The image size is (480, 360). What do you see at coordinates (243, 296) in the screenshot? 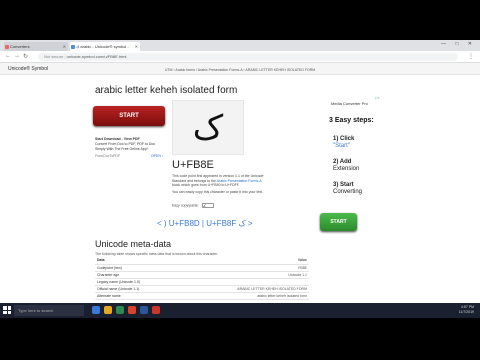
I see `row-value: arabic letter keheh isolated form` at bounding box center [243, 296].